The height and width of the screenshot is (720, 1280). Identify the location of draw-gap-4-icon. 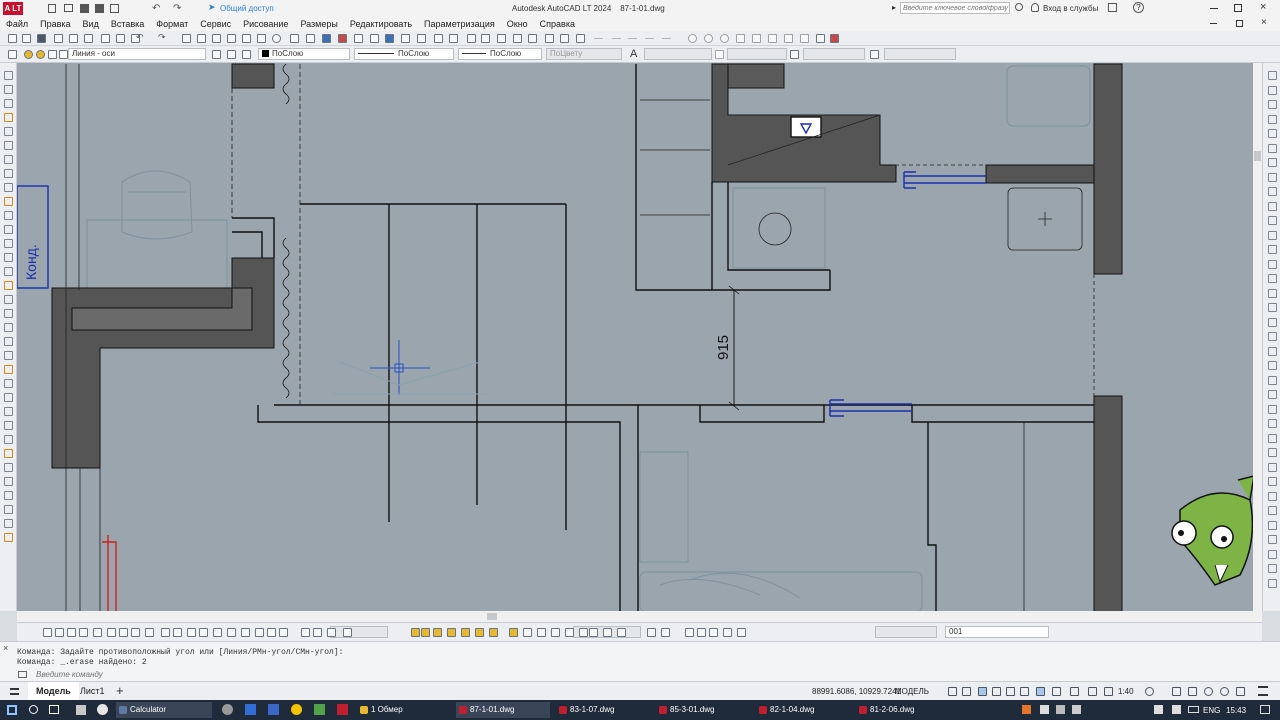
(8, 397).